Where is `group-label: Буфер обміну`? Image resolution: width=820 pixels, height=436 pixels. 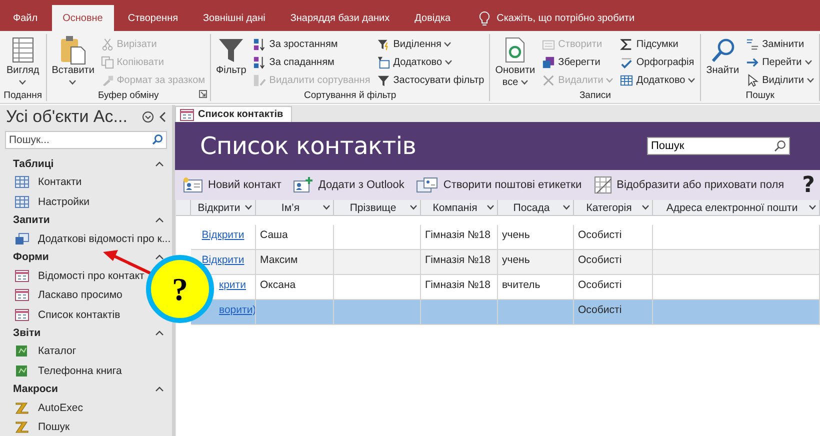
group-label: Буфер обміну is located at coordinates (128, 95).